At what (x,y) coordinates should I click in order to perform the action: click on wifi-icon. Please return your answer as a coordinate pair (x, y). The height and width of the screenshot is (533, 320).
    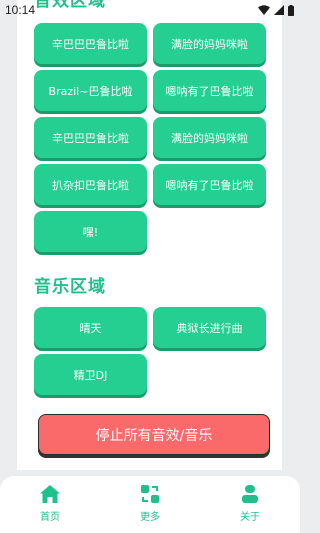
    Looking at the image, I should click on (264, 10).